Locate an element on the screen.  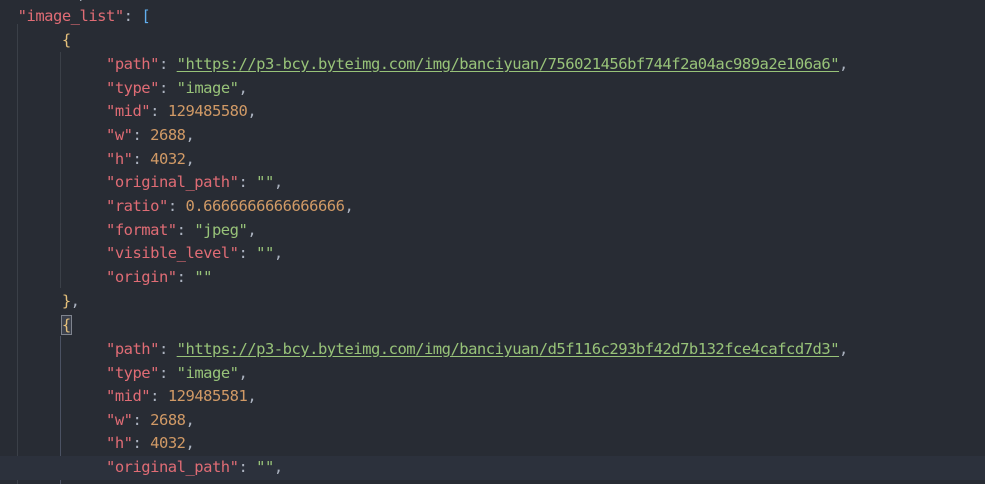
code-line-visible-level: "visible_level": "", is located at coordinates (194, 253).